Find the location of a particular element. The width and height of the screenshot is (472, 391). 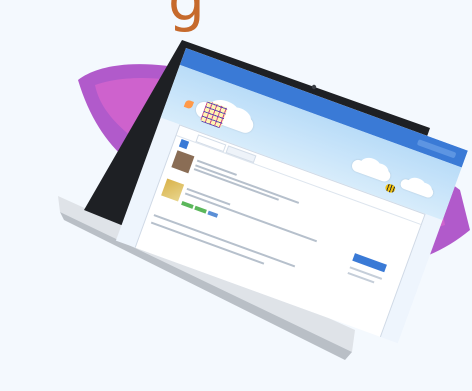

webcam-icon is located at coordinates (314, 87).